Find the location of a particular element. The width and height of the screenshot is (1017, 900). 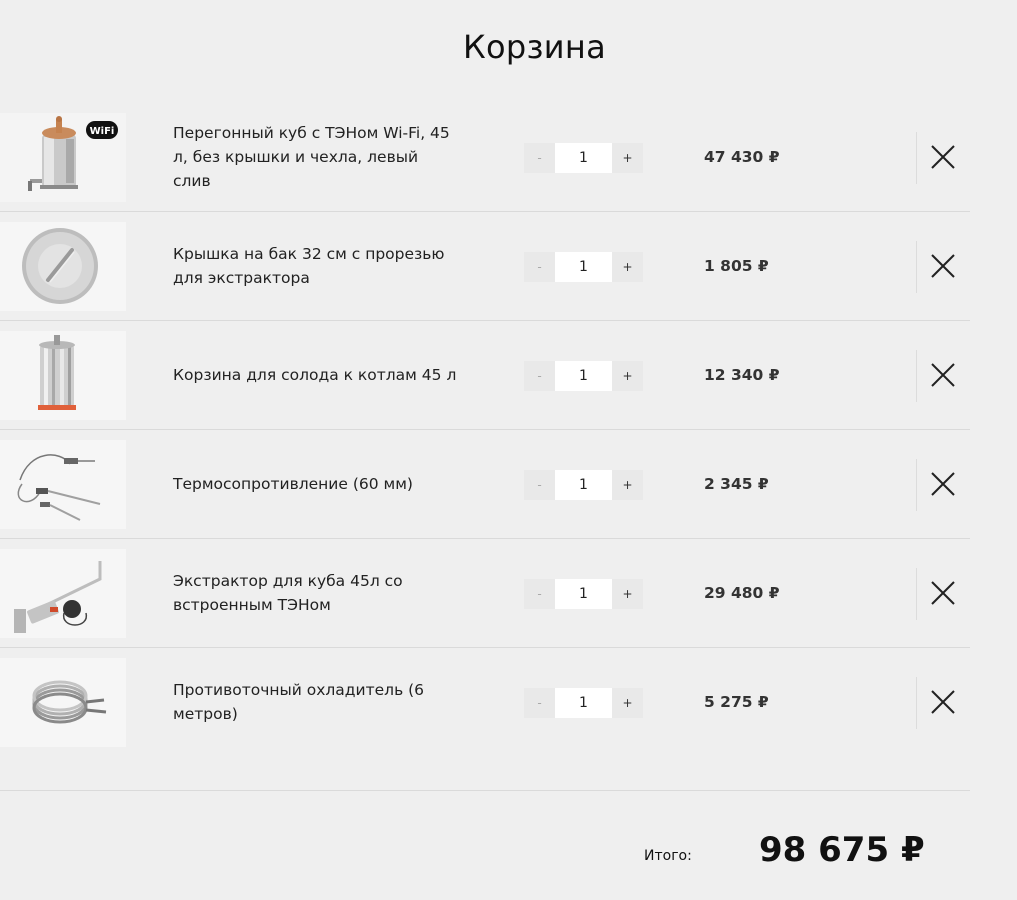

item-price: 47 430 ₽ is located at coordinates (742, 157).